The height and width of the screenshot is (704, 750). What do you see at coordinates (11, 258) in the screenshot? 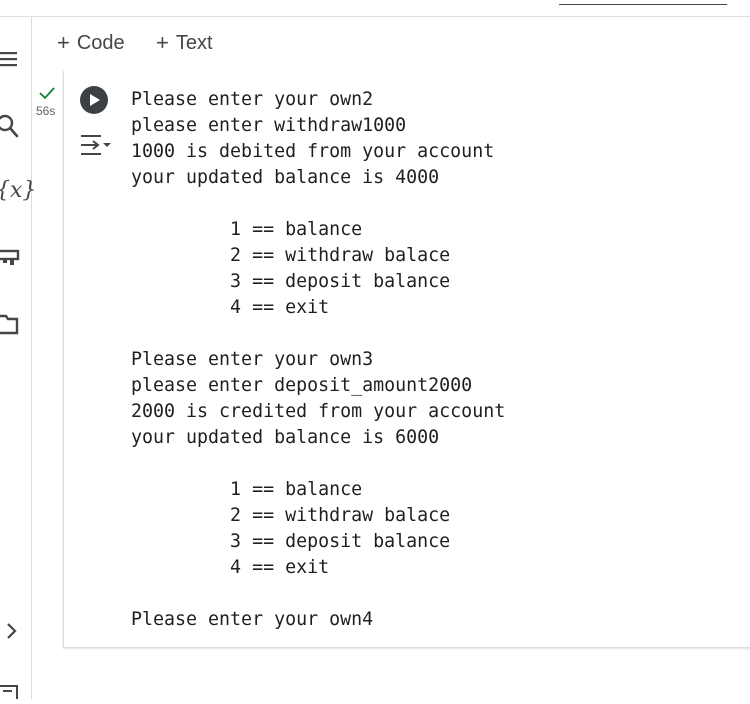
I see `secrets-key-icon` at bounding box center [11, 258].